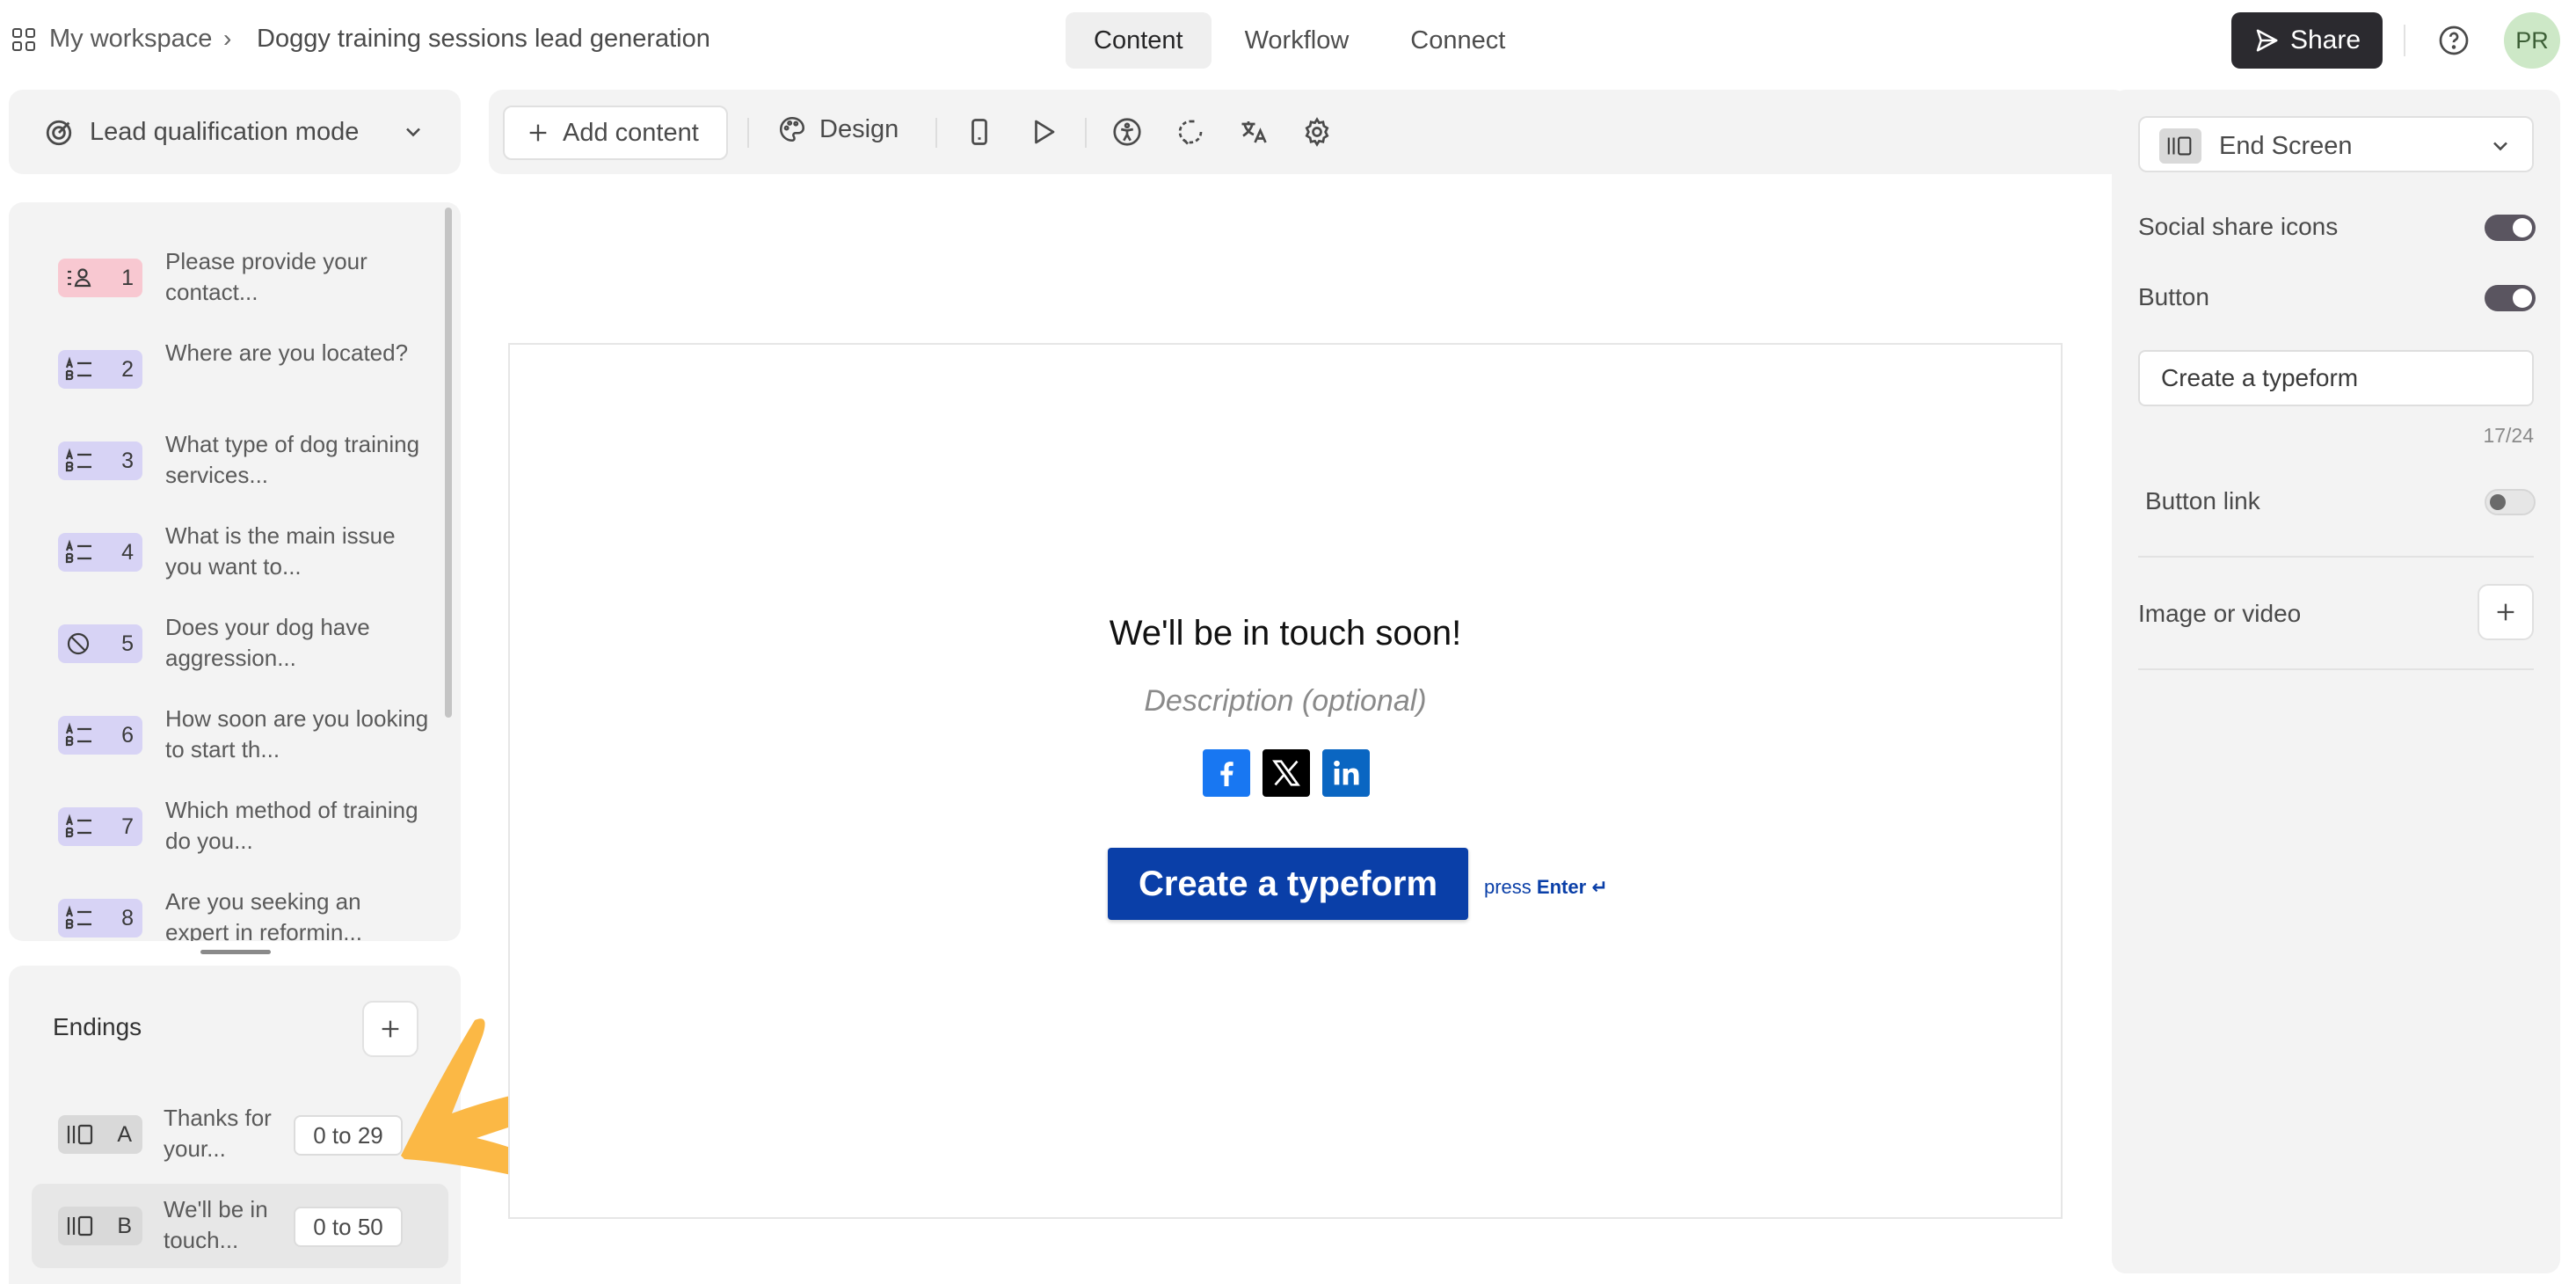 The image size is (2576, 1284). I want to click on button-toggle, so click(2510, 298).